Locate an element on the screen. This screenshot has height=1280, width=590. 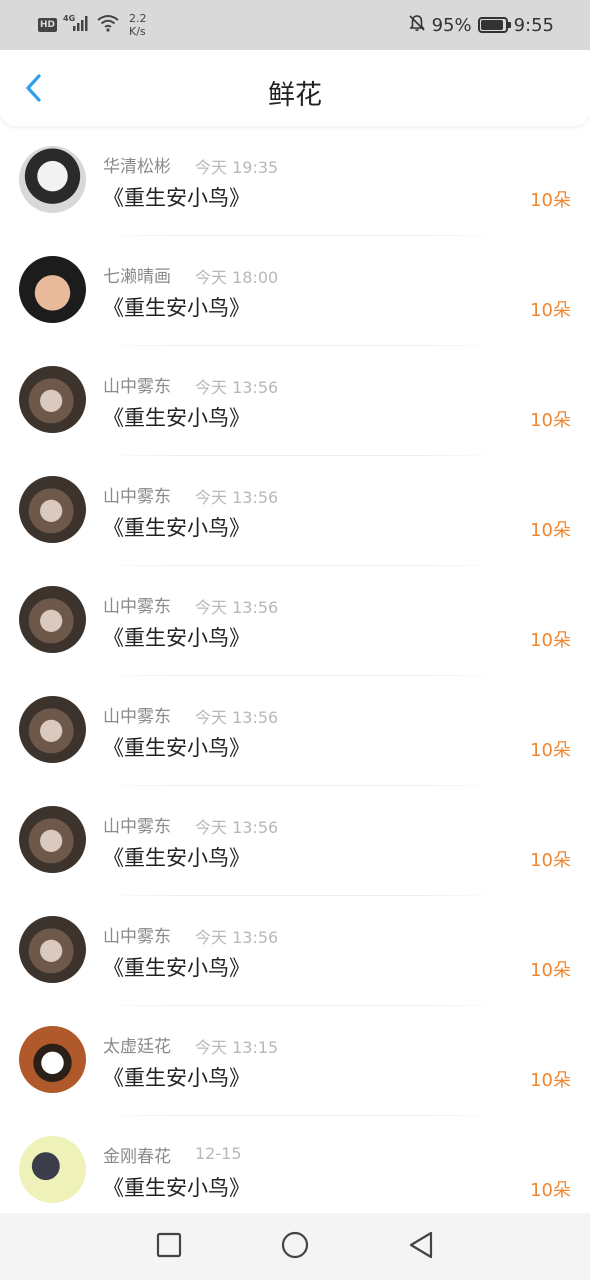
gift-time: 今天 18:00 is located at coordinates (237, 277).